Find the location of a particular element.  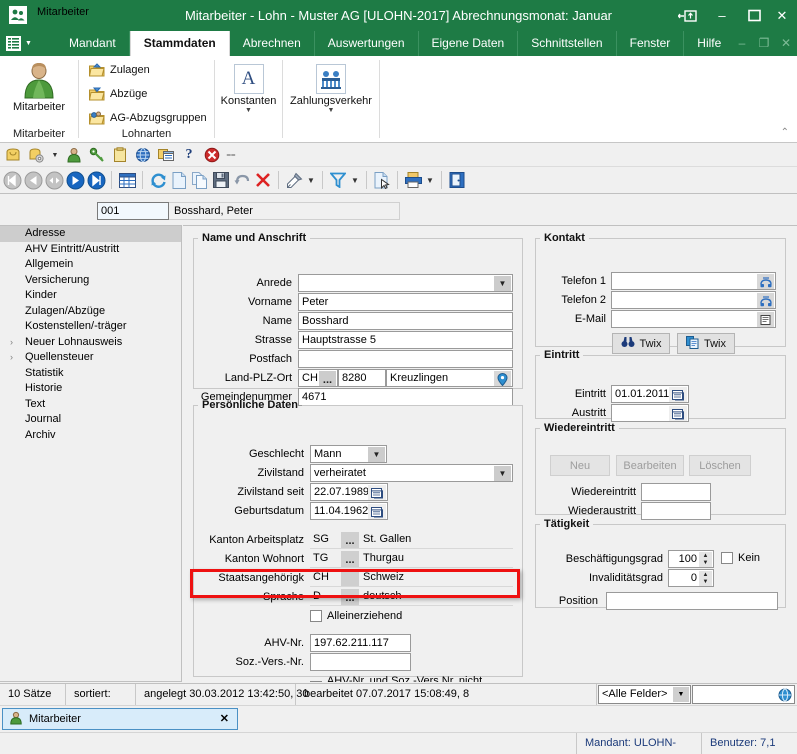

last-record-icon is located at coordinates (96, 180).